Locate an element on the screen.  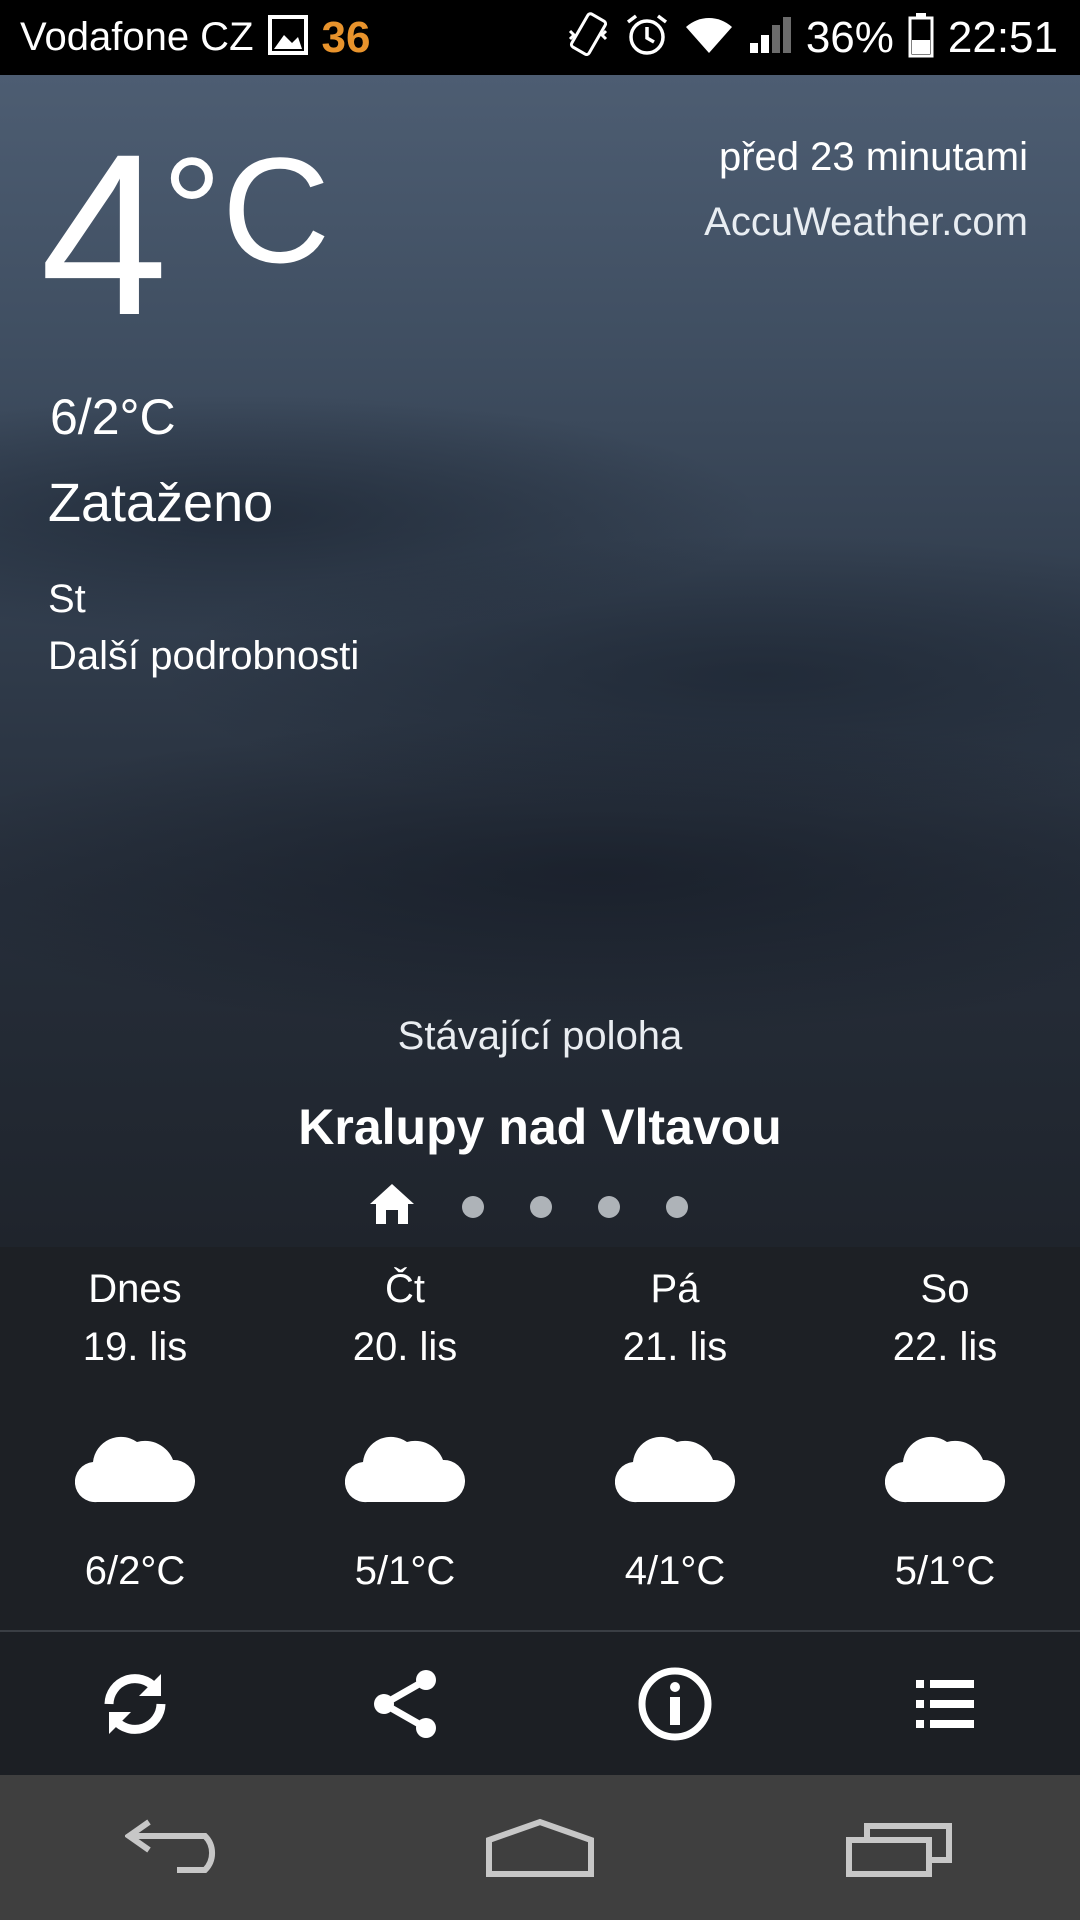
list-button is located at coordinates (945, 1703).